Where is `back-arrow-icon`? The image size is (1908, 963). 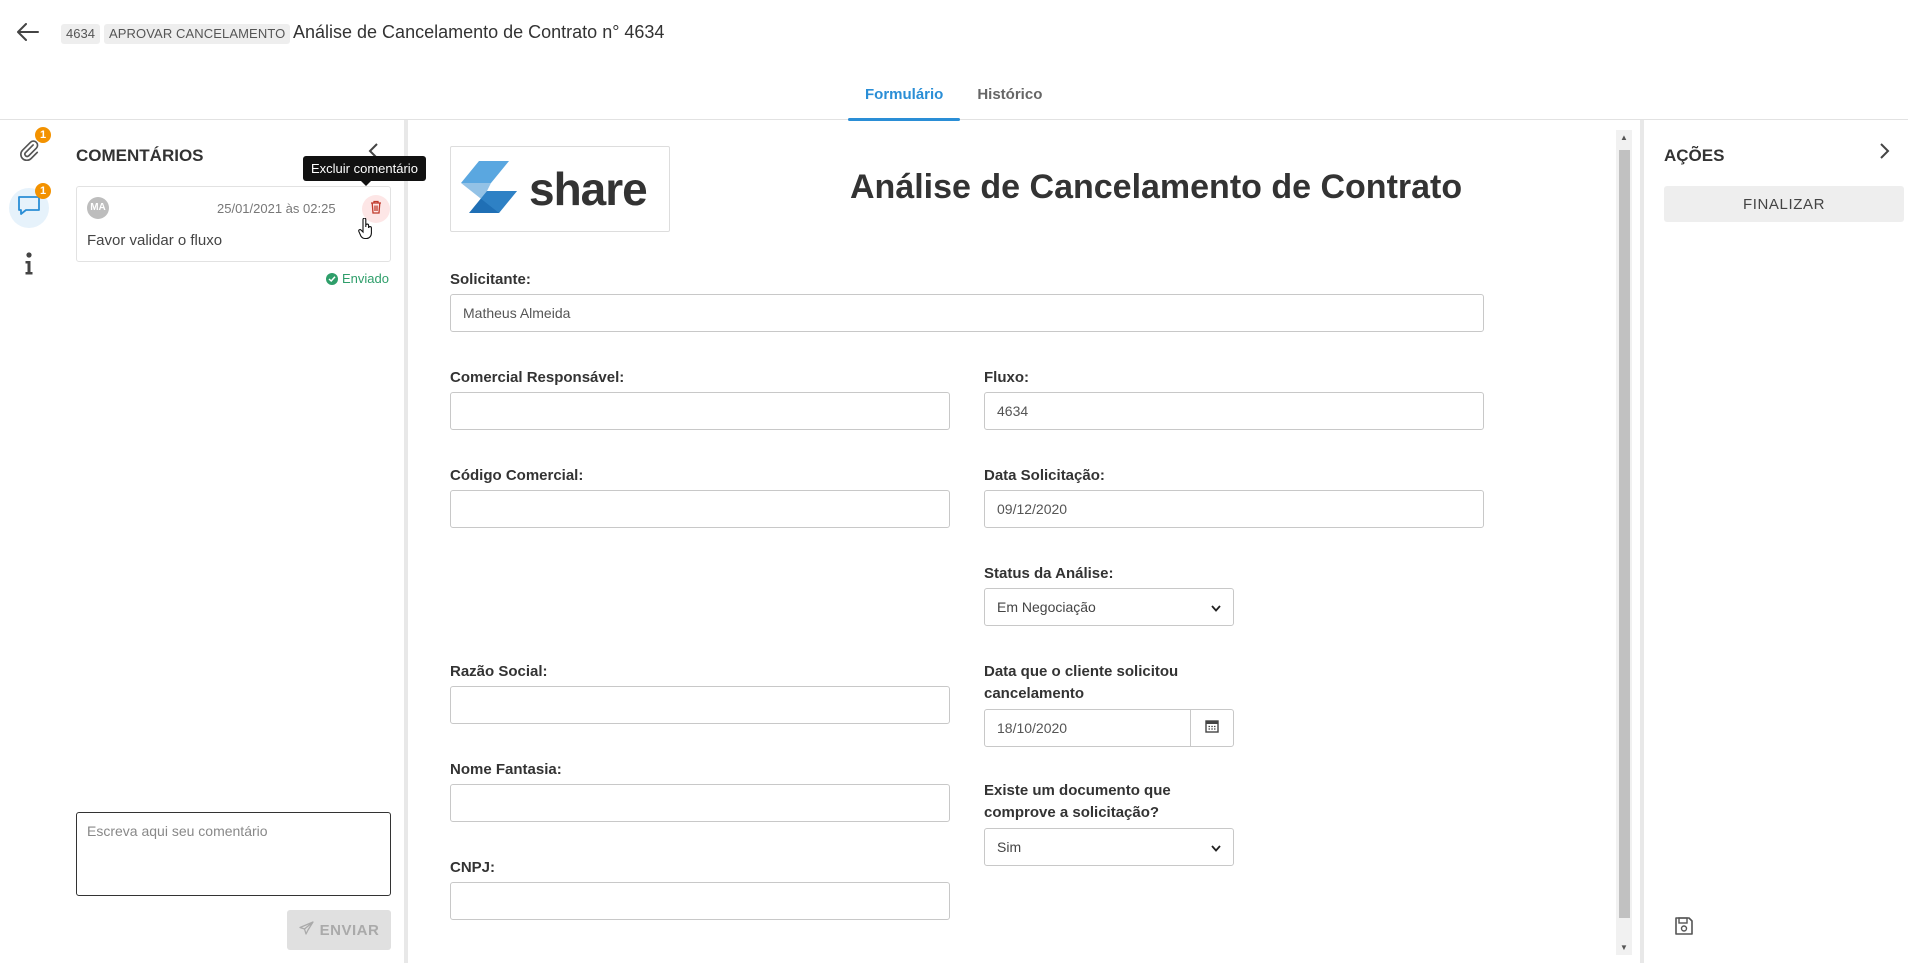
back-arrow-icon is located at coordinates (28, 32).